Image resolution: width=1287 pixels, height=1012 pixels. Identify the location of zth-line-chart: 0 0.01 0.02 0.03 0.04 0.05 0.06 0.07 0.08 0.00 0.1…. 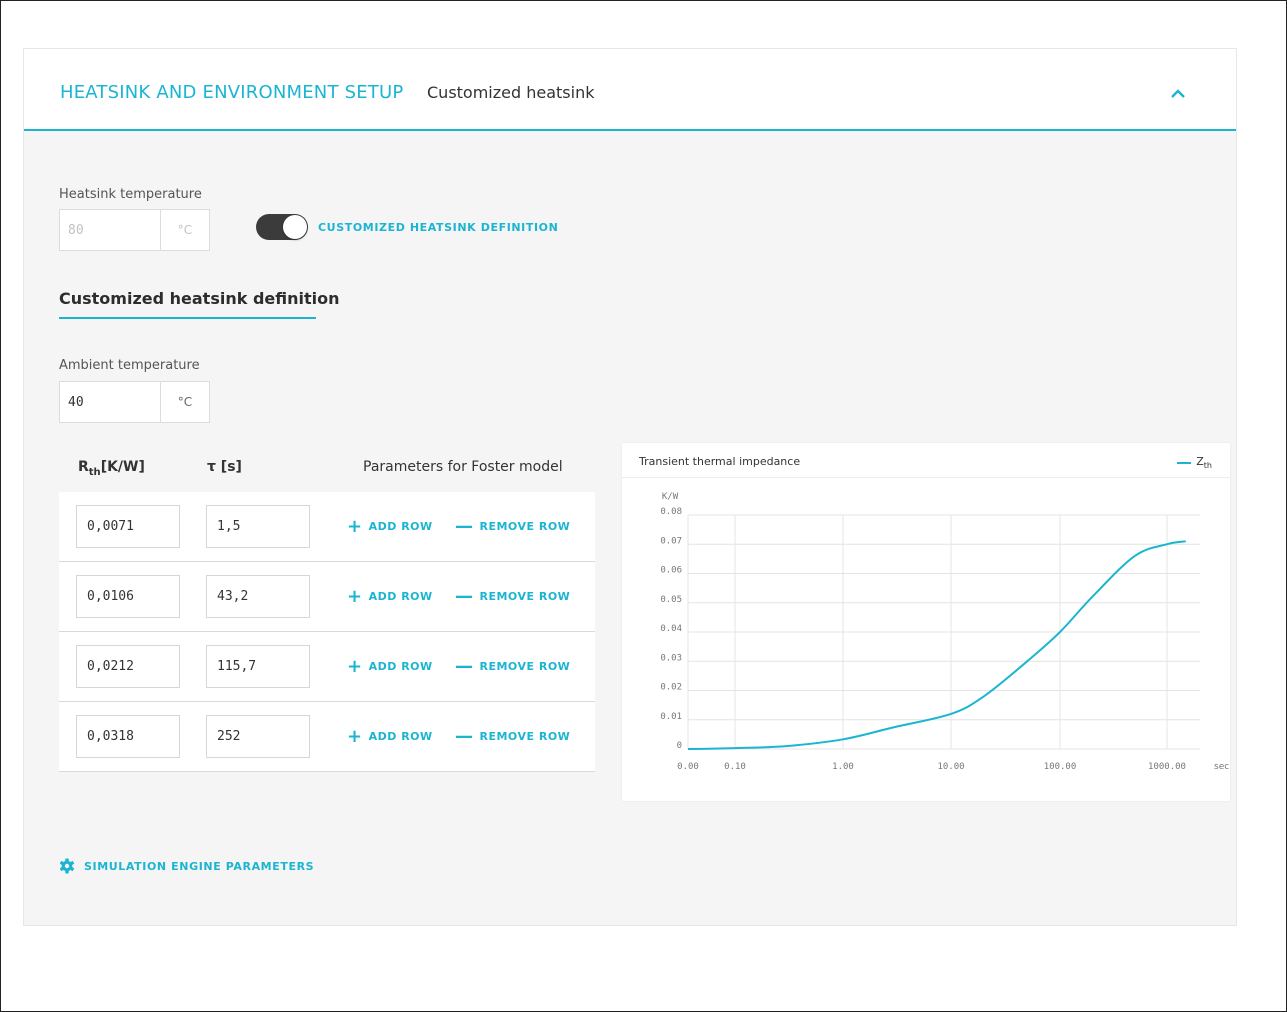
(944, 632).